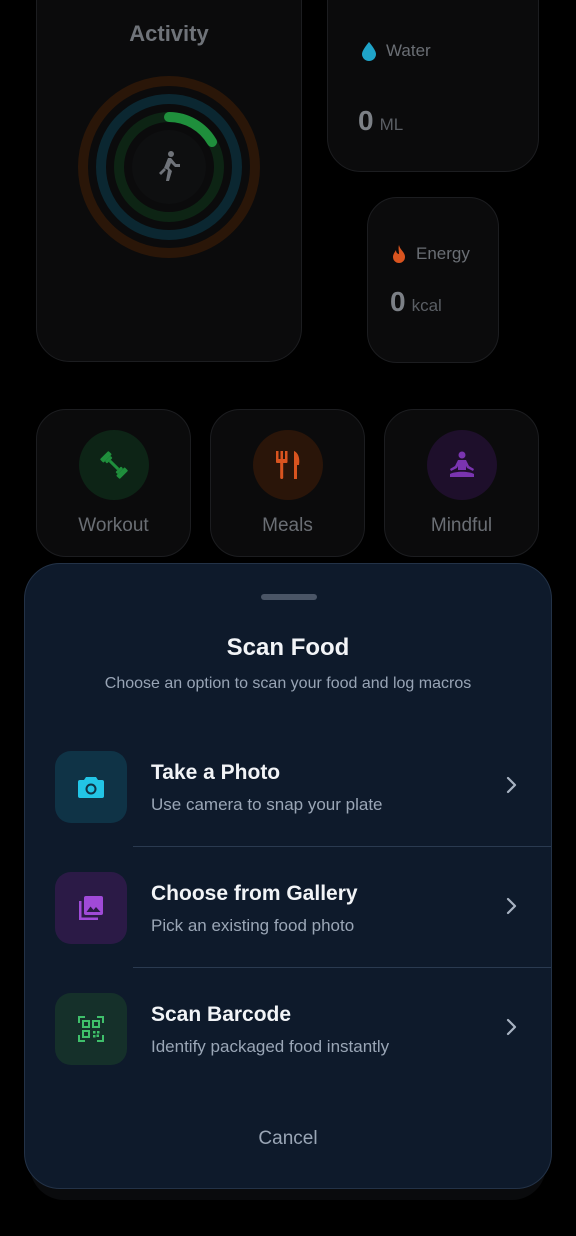 The image size is (576, 1236). I want to click on water-value-row: 0 ML, so click(380, 121).